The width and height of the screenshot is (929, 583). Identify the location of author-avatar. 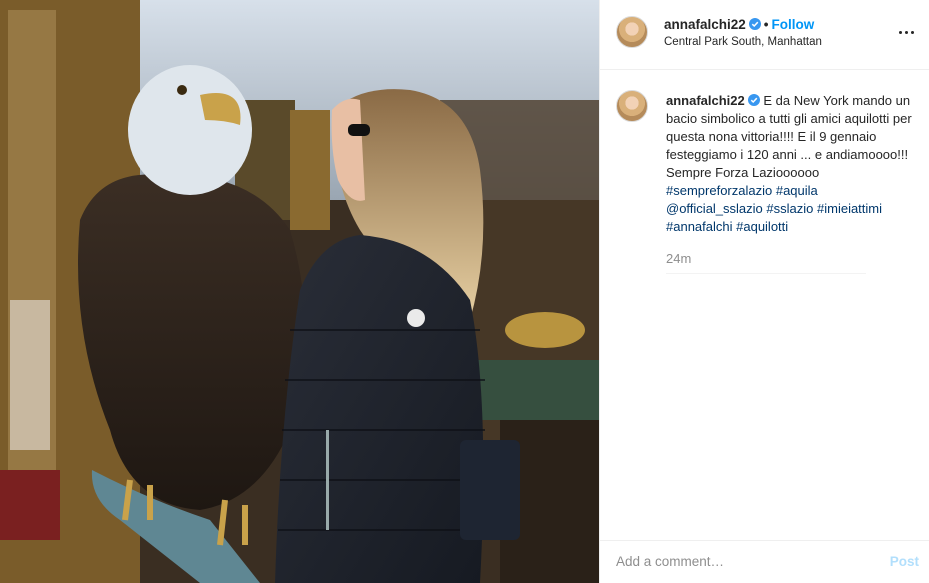
(632, 32).